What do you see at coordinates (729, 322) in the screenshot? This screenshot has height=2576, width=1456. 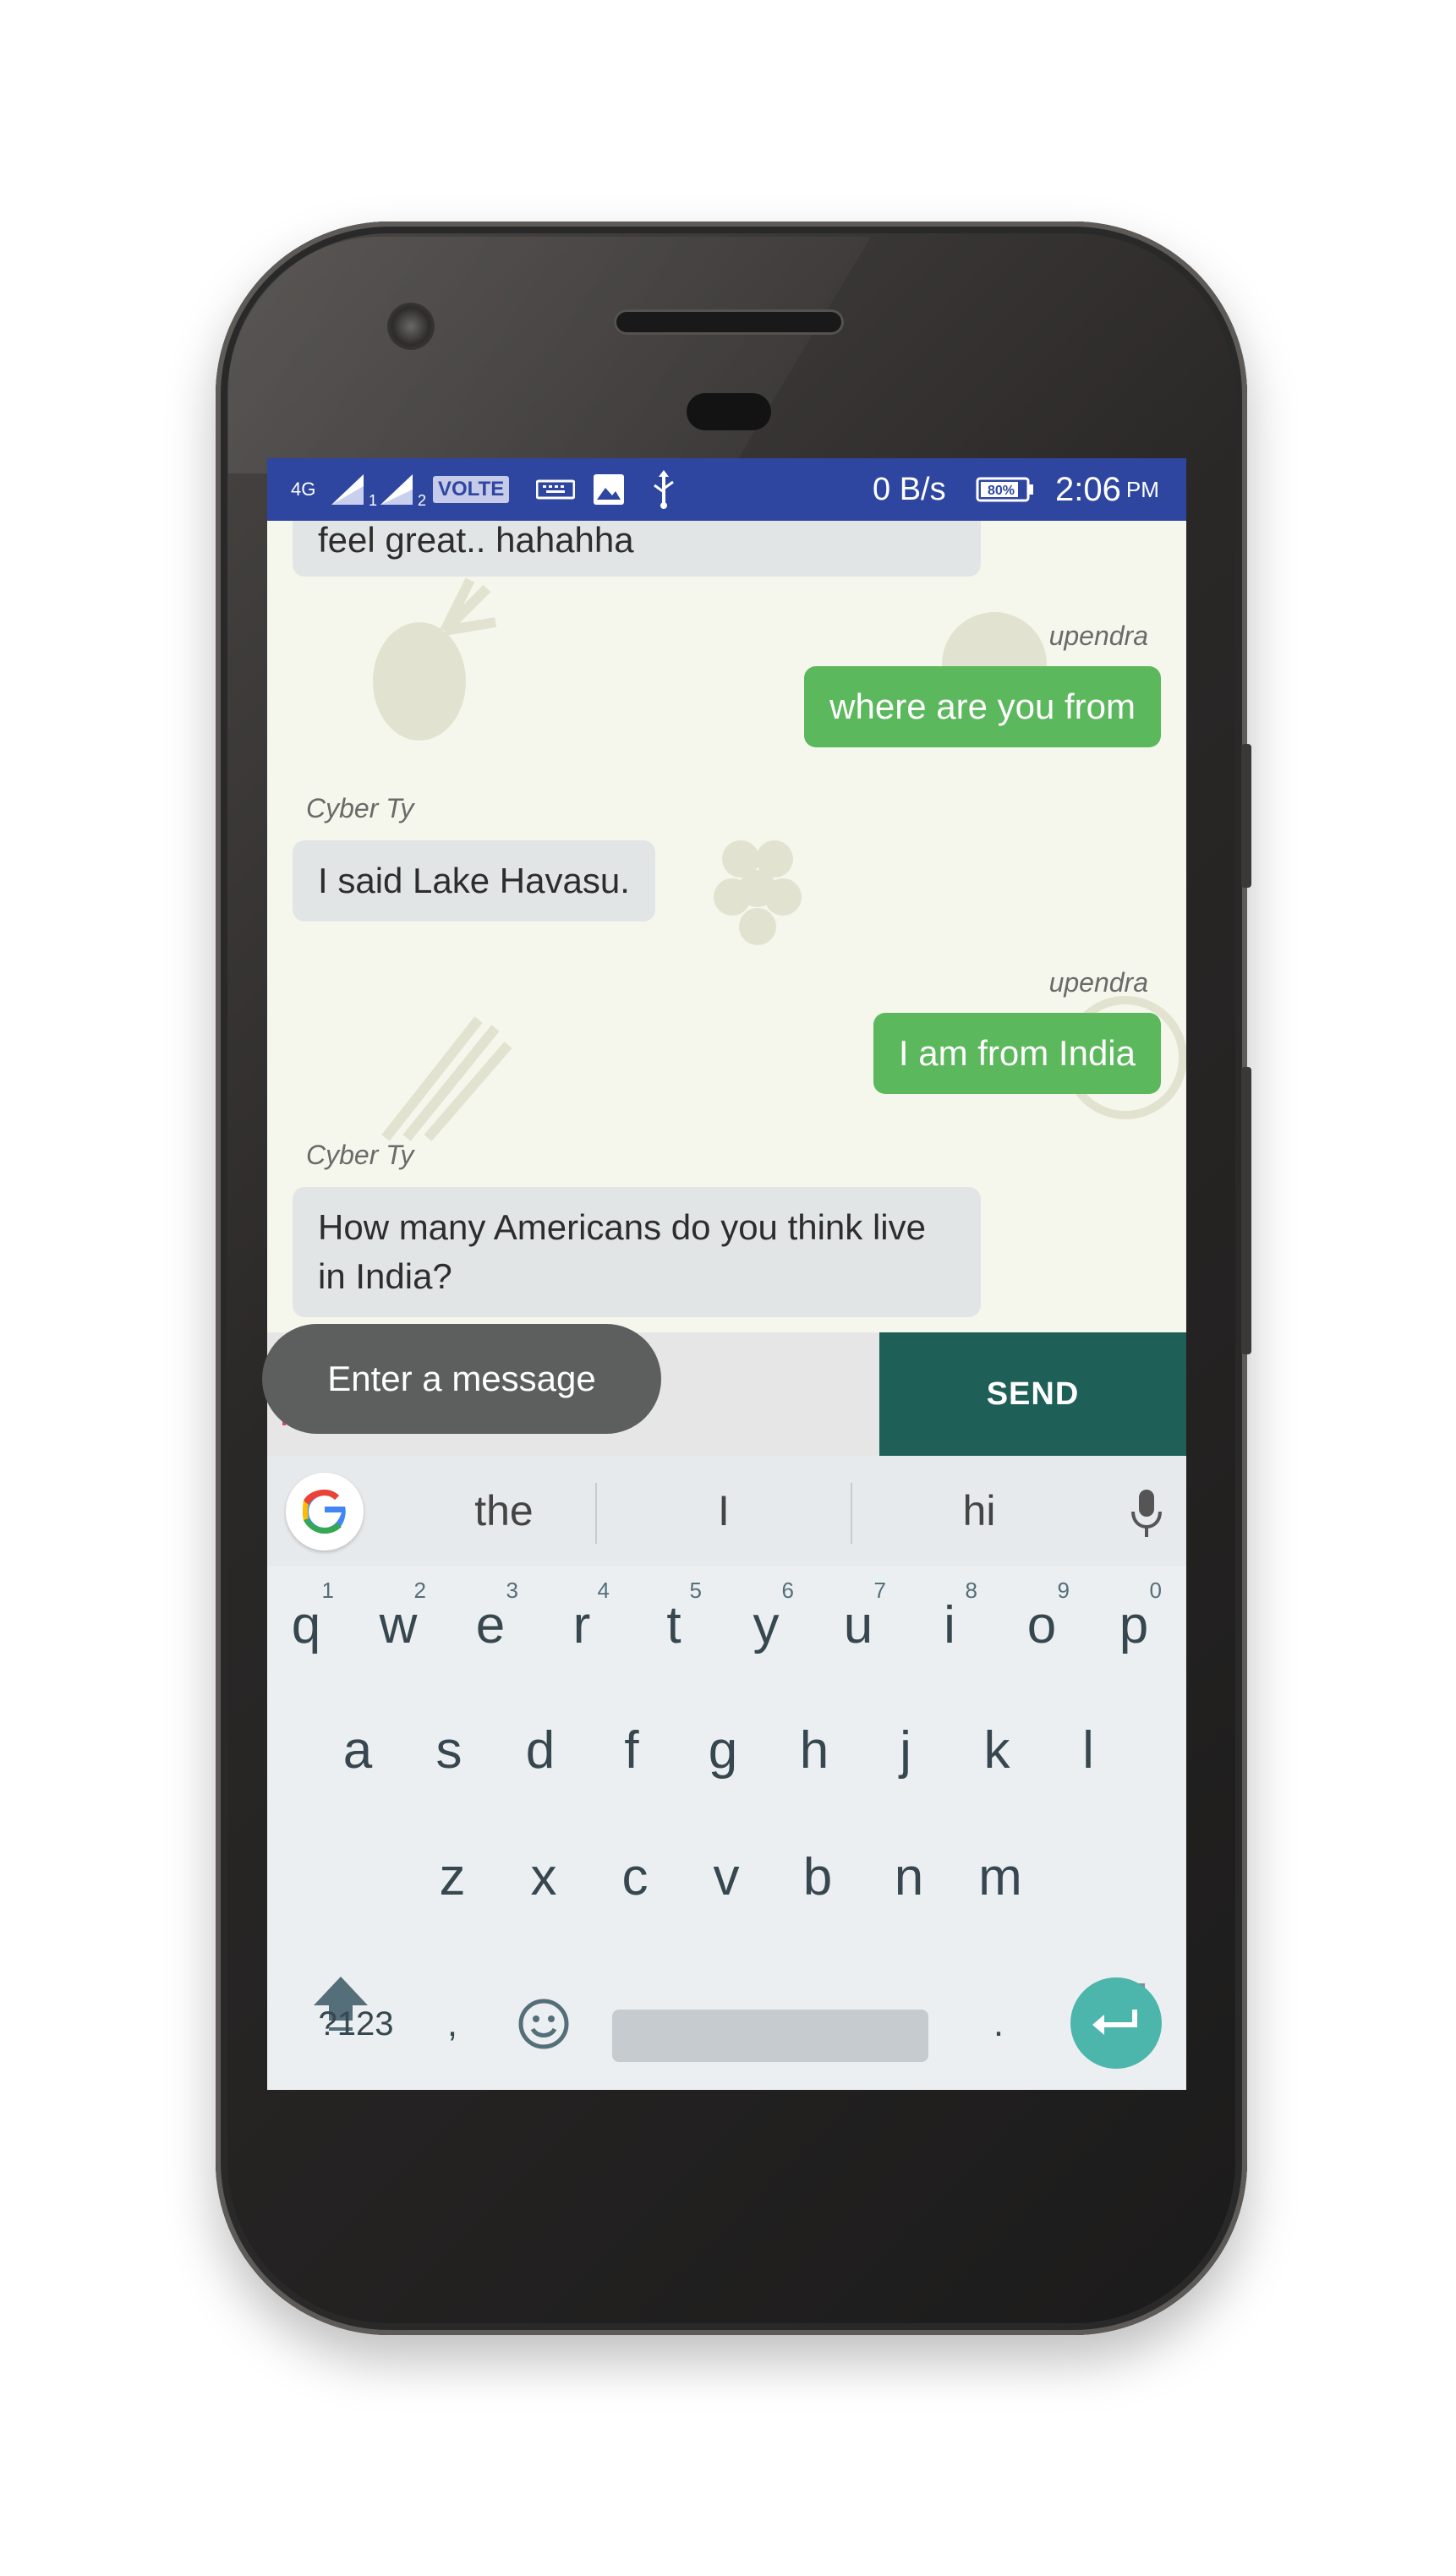 I see `earpiece-speaker` at bounding box center [729, 322].